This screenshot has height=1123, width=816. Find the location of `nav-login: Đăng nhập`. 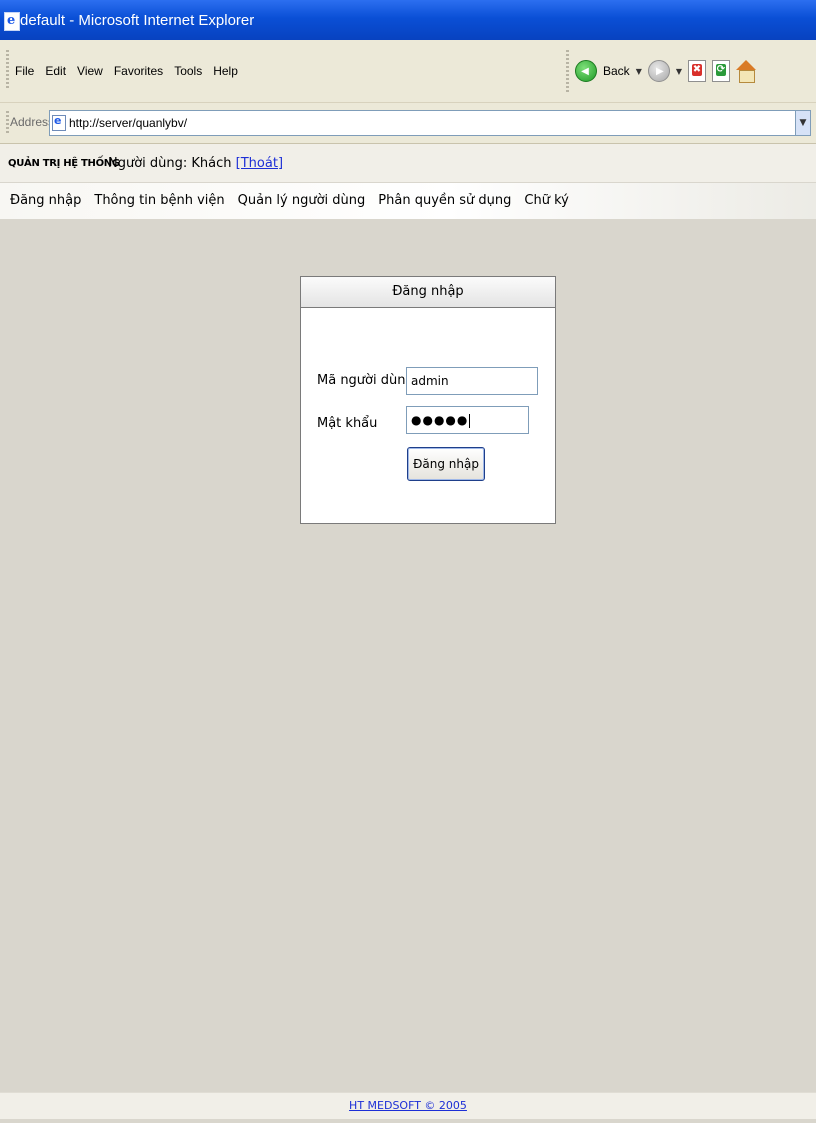

nav-login: Đăng nhập is located at coordinates (45, 200).